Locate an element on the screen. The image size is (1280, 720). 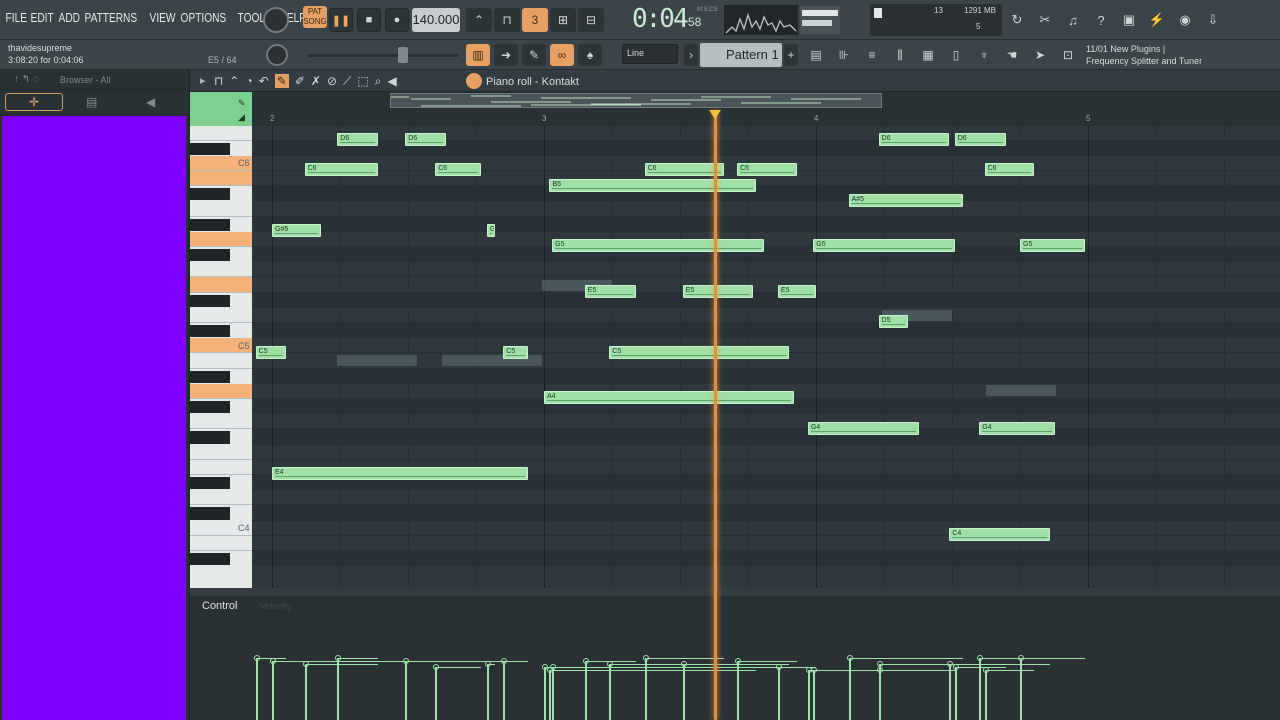
save-button: ▣ is located at coordinates (1129, 20).